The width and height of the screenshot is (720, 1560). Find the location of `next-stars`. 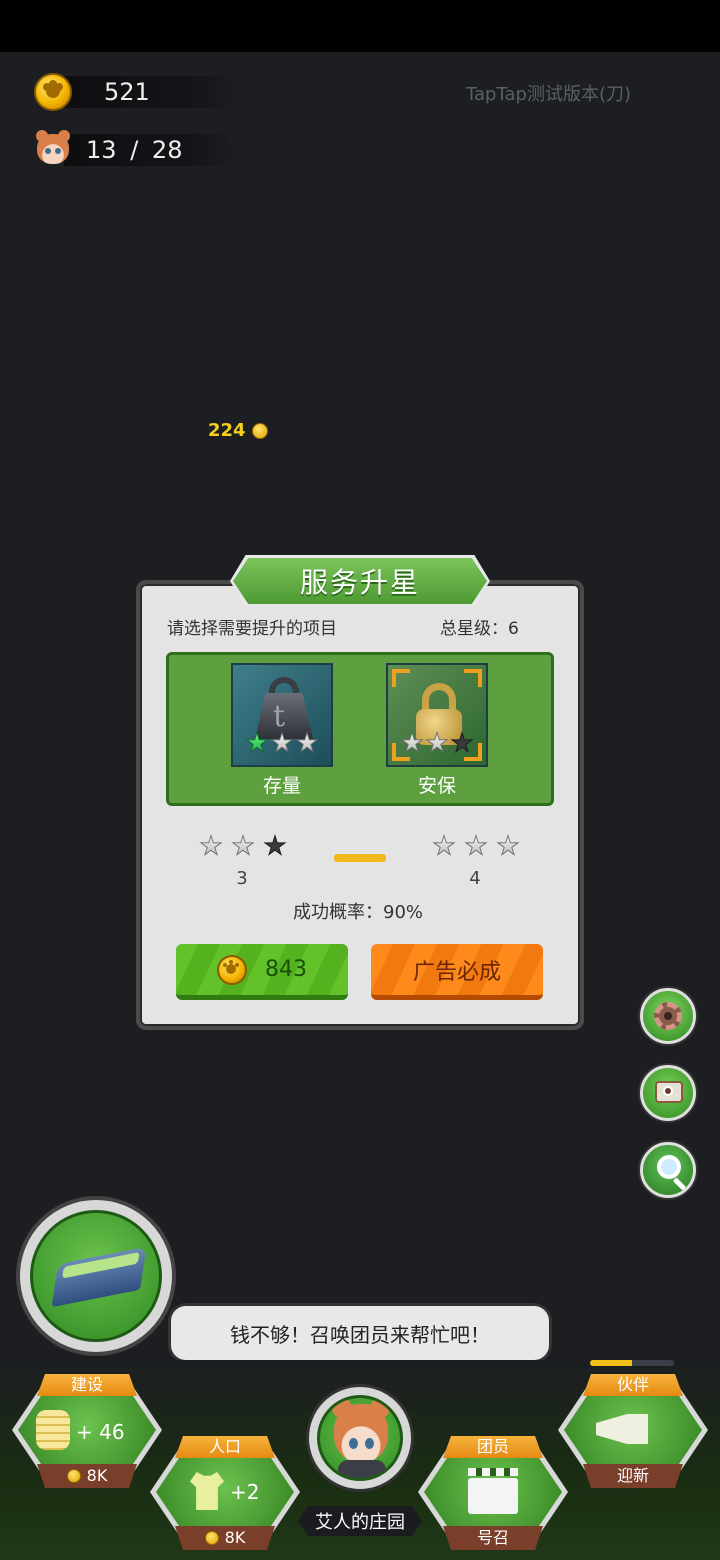

next-stars is located at coordinates (476, 846).